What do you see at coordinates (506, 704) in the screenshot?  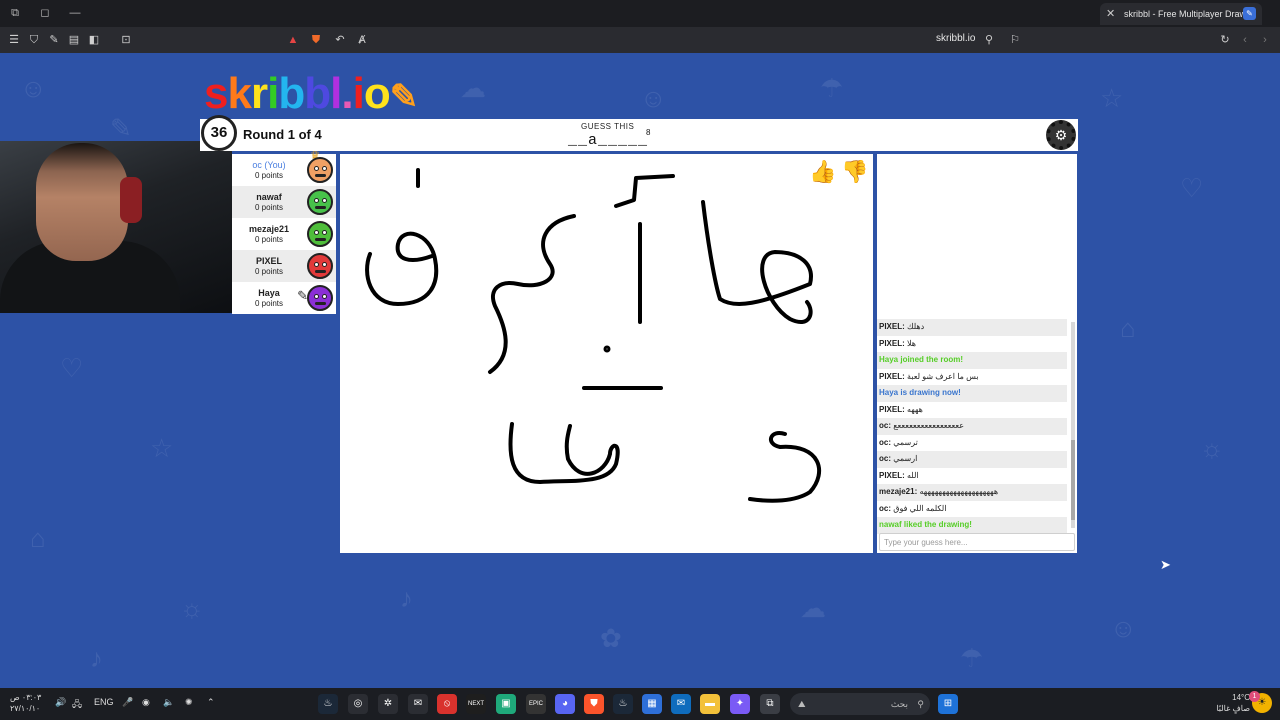 I see `game-app-icon: ▣` at bounding box center [506, 704].